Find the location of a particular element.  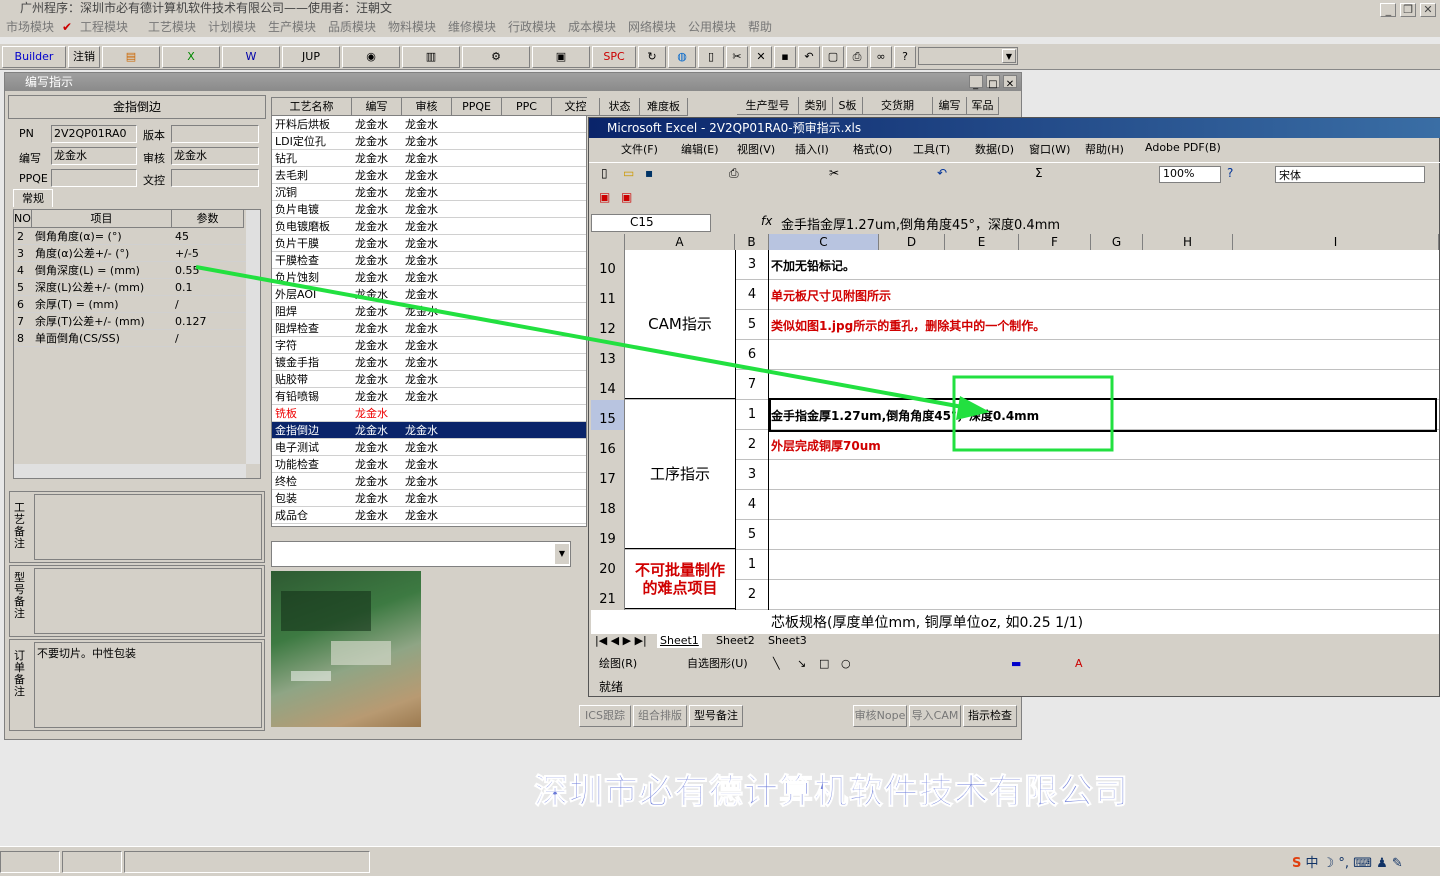

import-cam-button: 导入CAM is located at coordinates (935, 716).